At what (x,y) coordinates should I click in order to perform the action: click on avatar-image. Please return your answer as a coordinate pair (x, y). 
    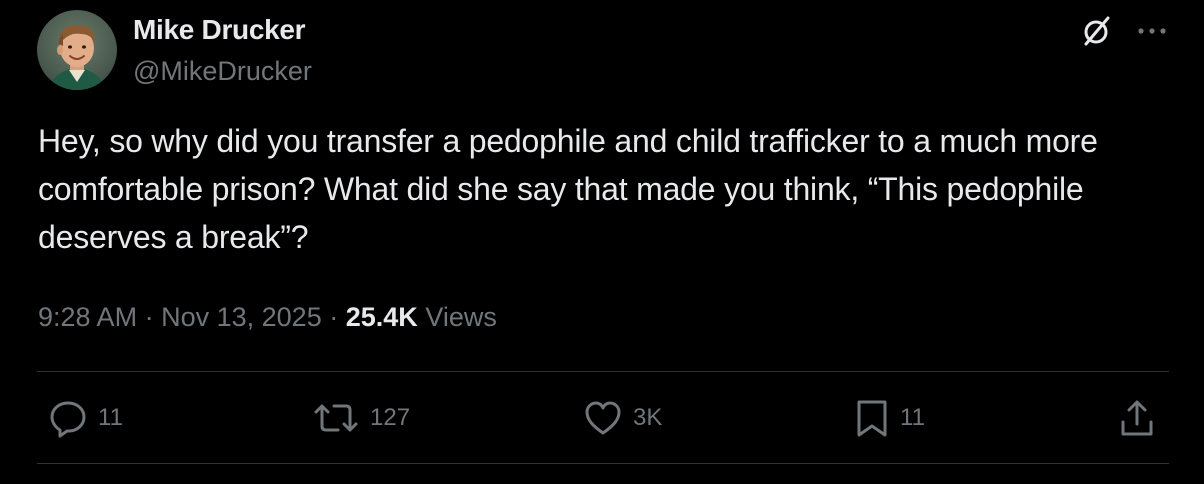
    Looking at the image, I should click on (77, 50).